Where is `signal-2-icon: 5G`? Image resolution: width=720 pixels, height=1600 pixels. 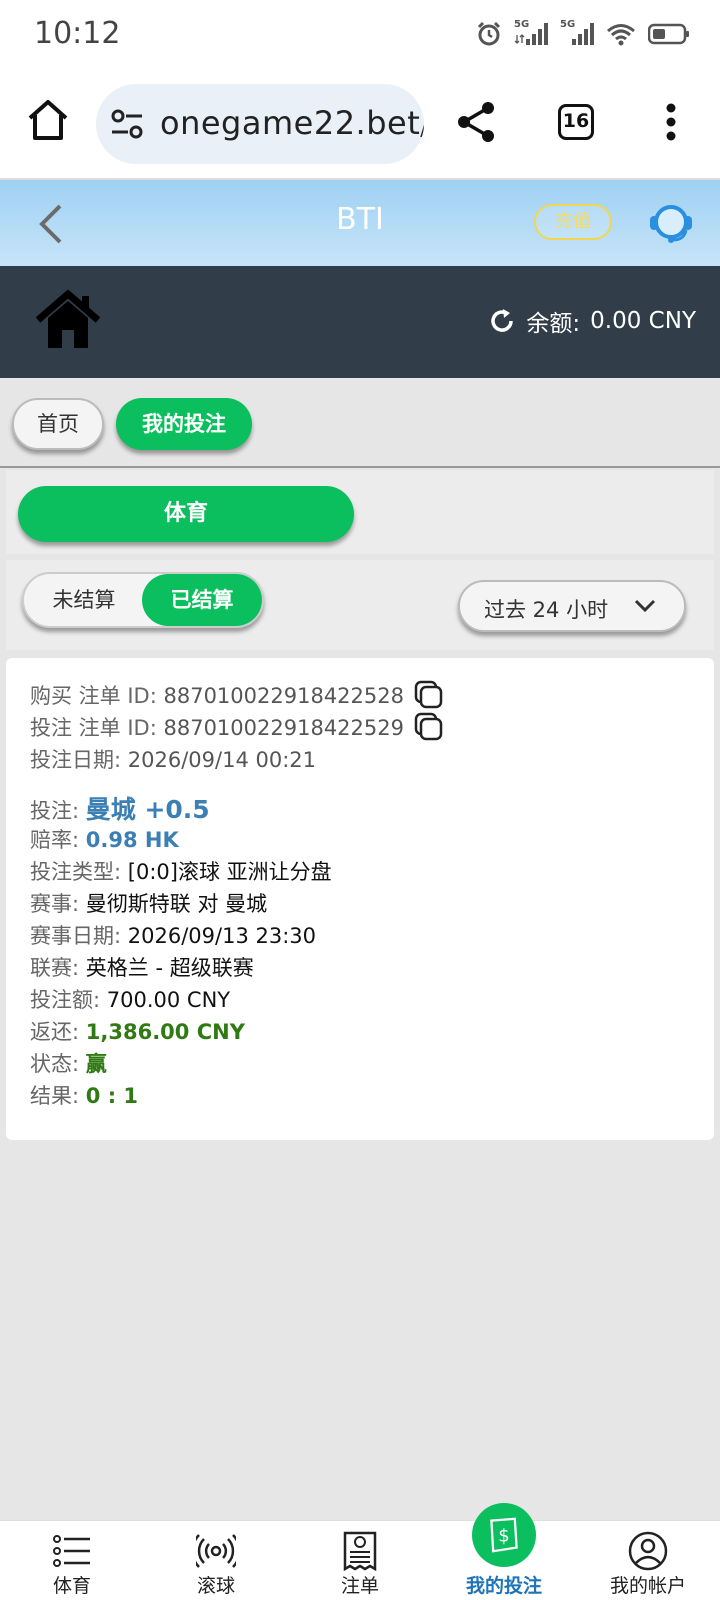
signal-2-icon: 5G is located at coordinates (577, 33).